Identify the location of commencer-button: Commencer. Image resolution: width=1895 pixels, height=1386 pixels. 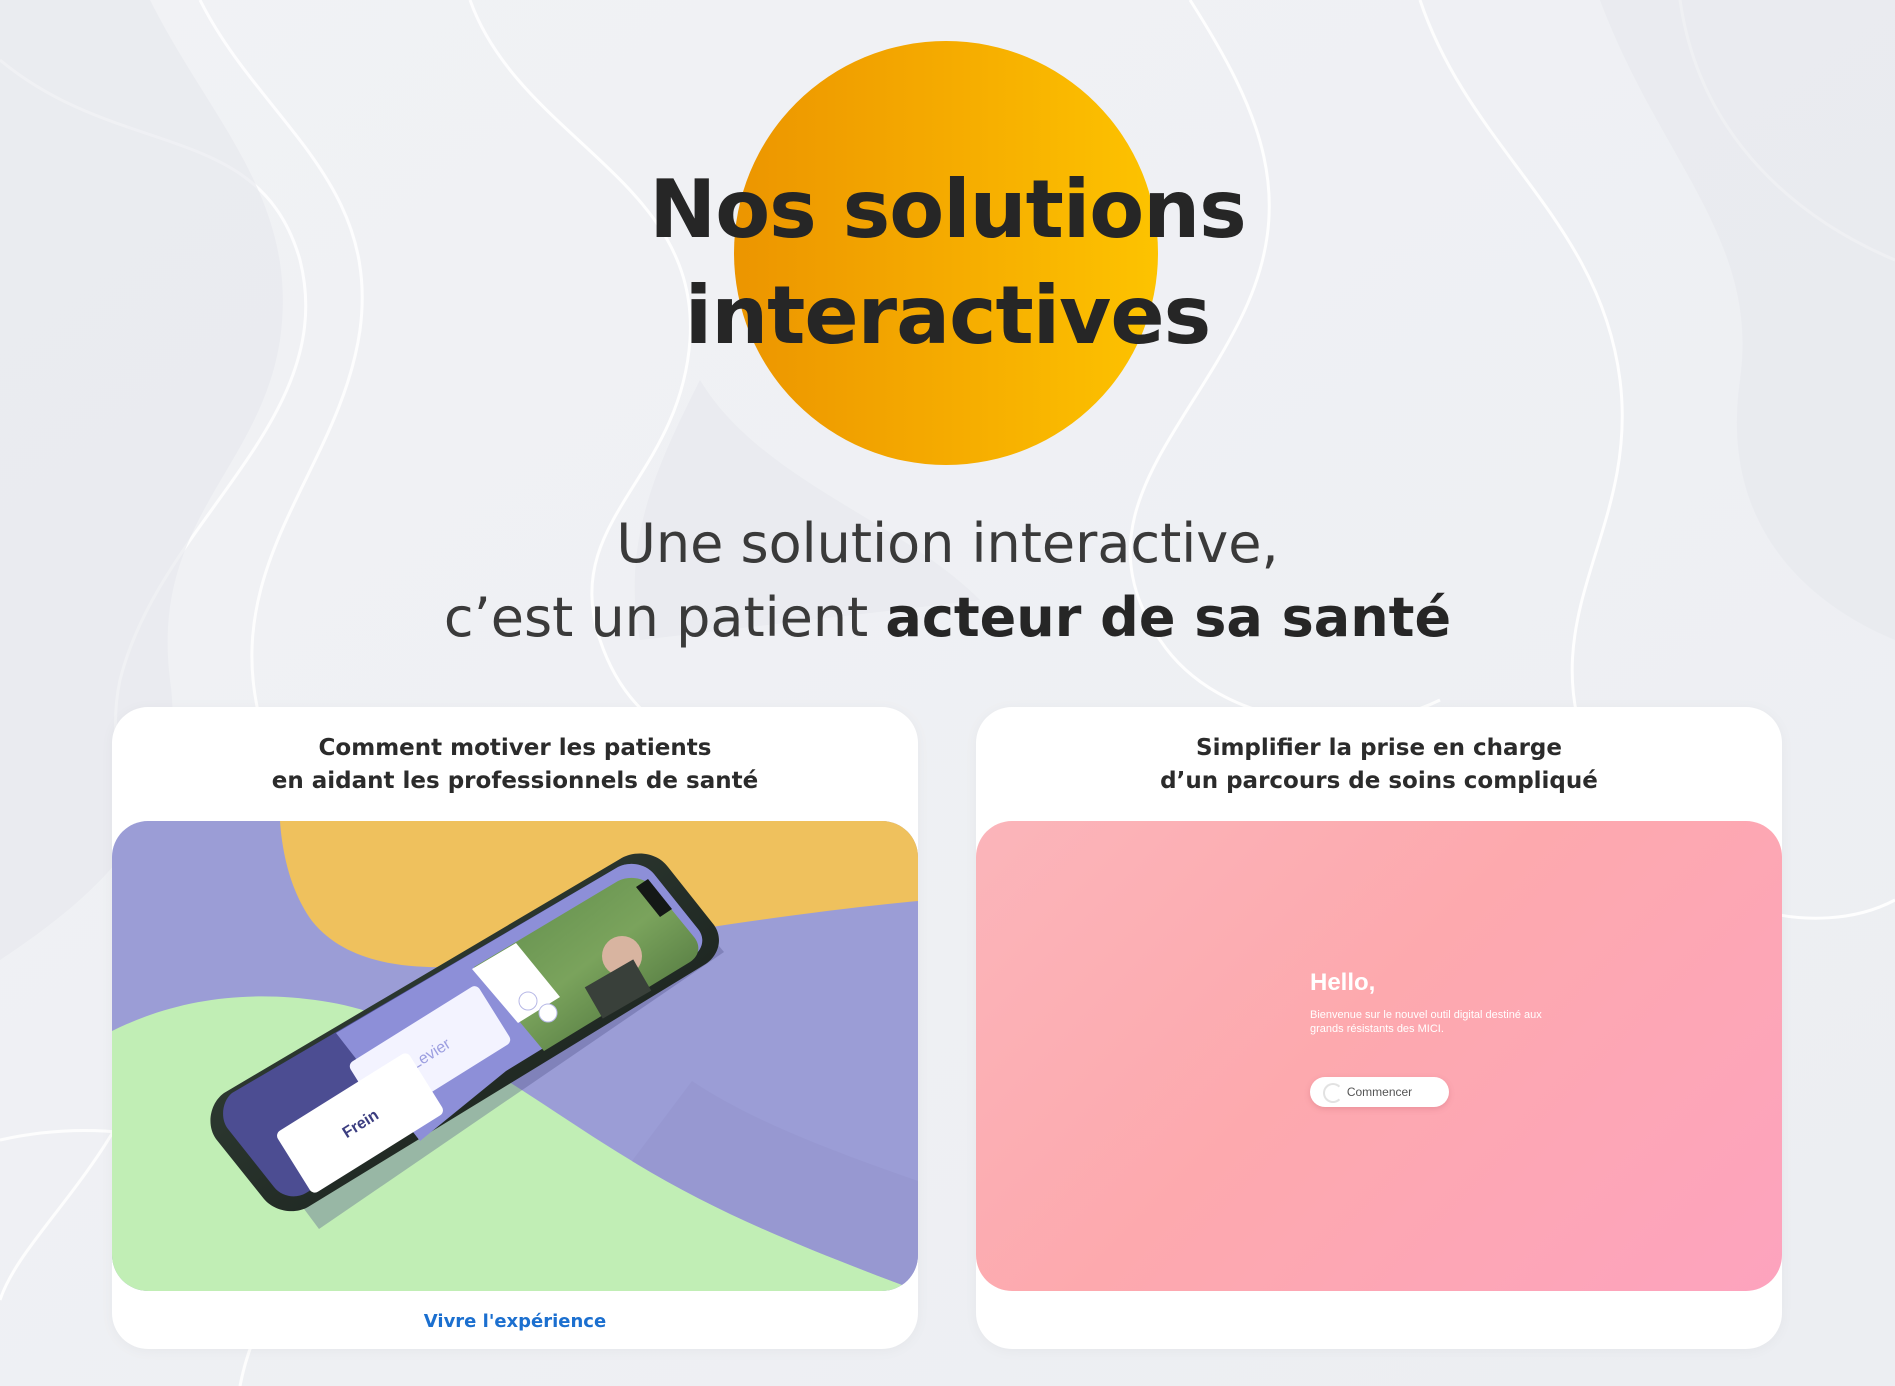
(1379, 1092).